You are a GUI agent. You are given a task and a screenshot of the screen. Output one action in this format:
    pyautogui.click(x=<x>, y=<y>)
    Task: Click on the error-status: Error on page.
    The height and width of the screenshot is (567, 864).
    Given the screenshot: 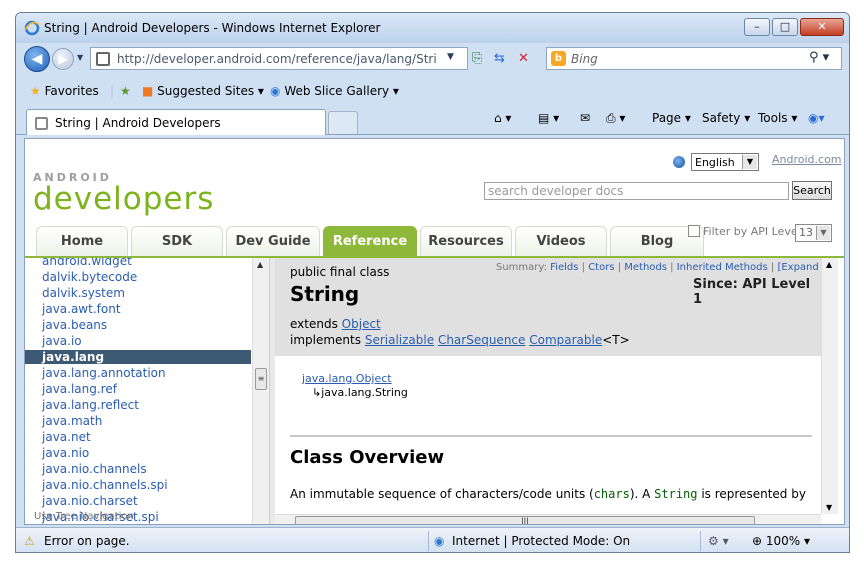 What is the action you would take?
    pyautogui.click(x=87, y=541)
    